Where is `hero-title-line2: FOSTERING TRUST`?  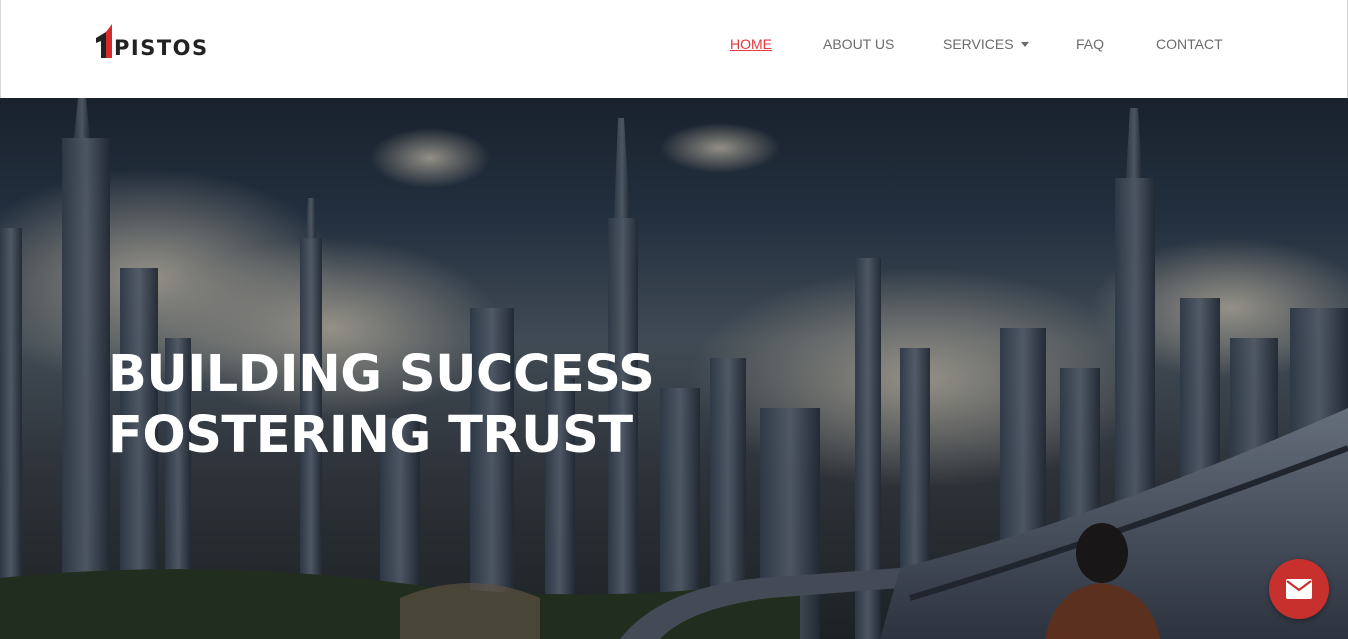 hero-title-line2: FOSTERING TRUST is located at coordinates (370, 435).